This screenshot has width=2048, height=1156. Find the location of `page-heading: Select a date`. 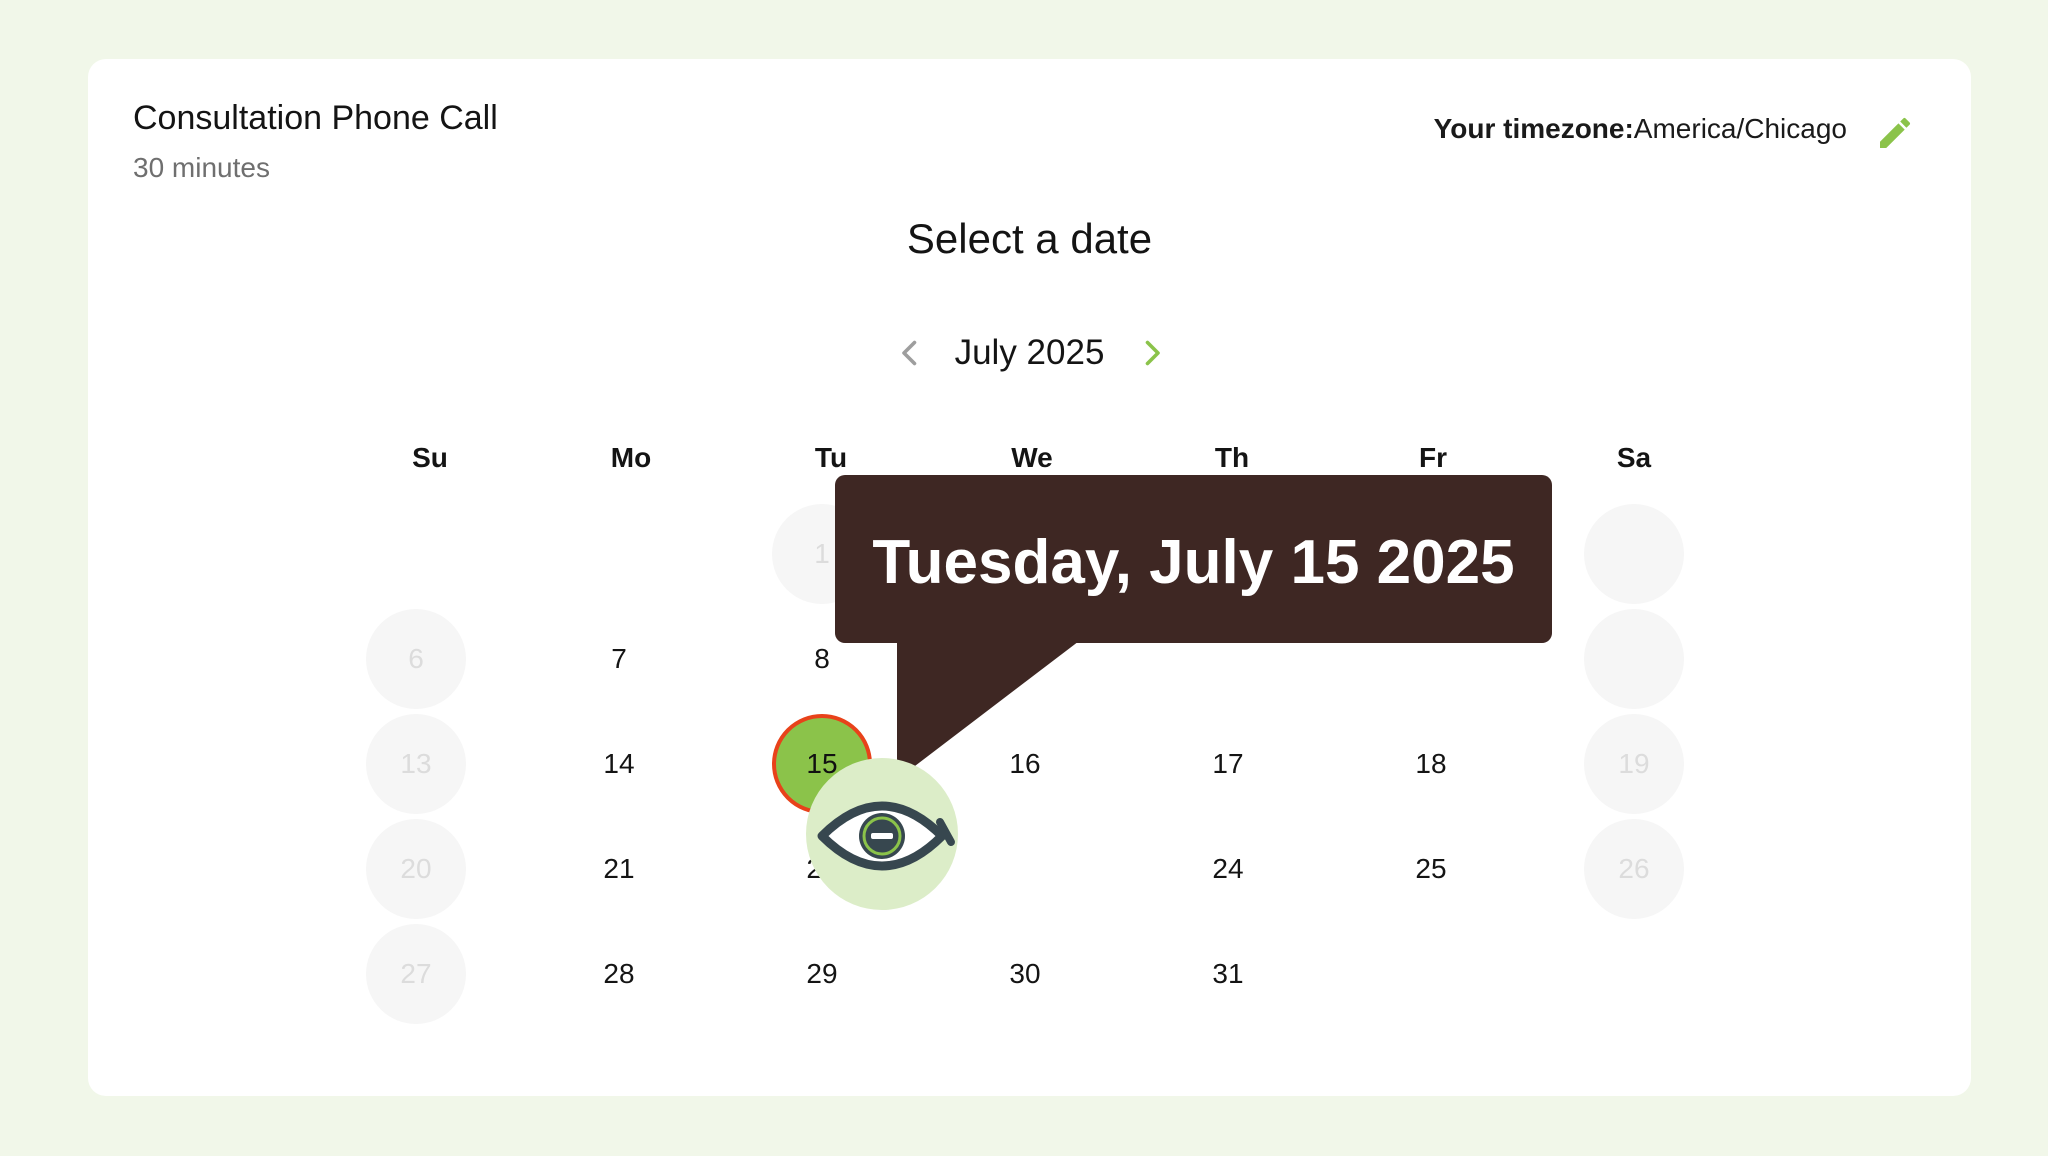

page-heading: Select a date is located at coordinates (1029, 238).